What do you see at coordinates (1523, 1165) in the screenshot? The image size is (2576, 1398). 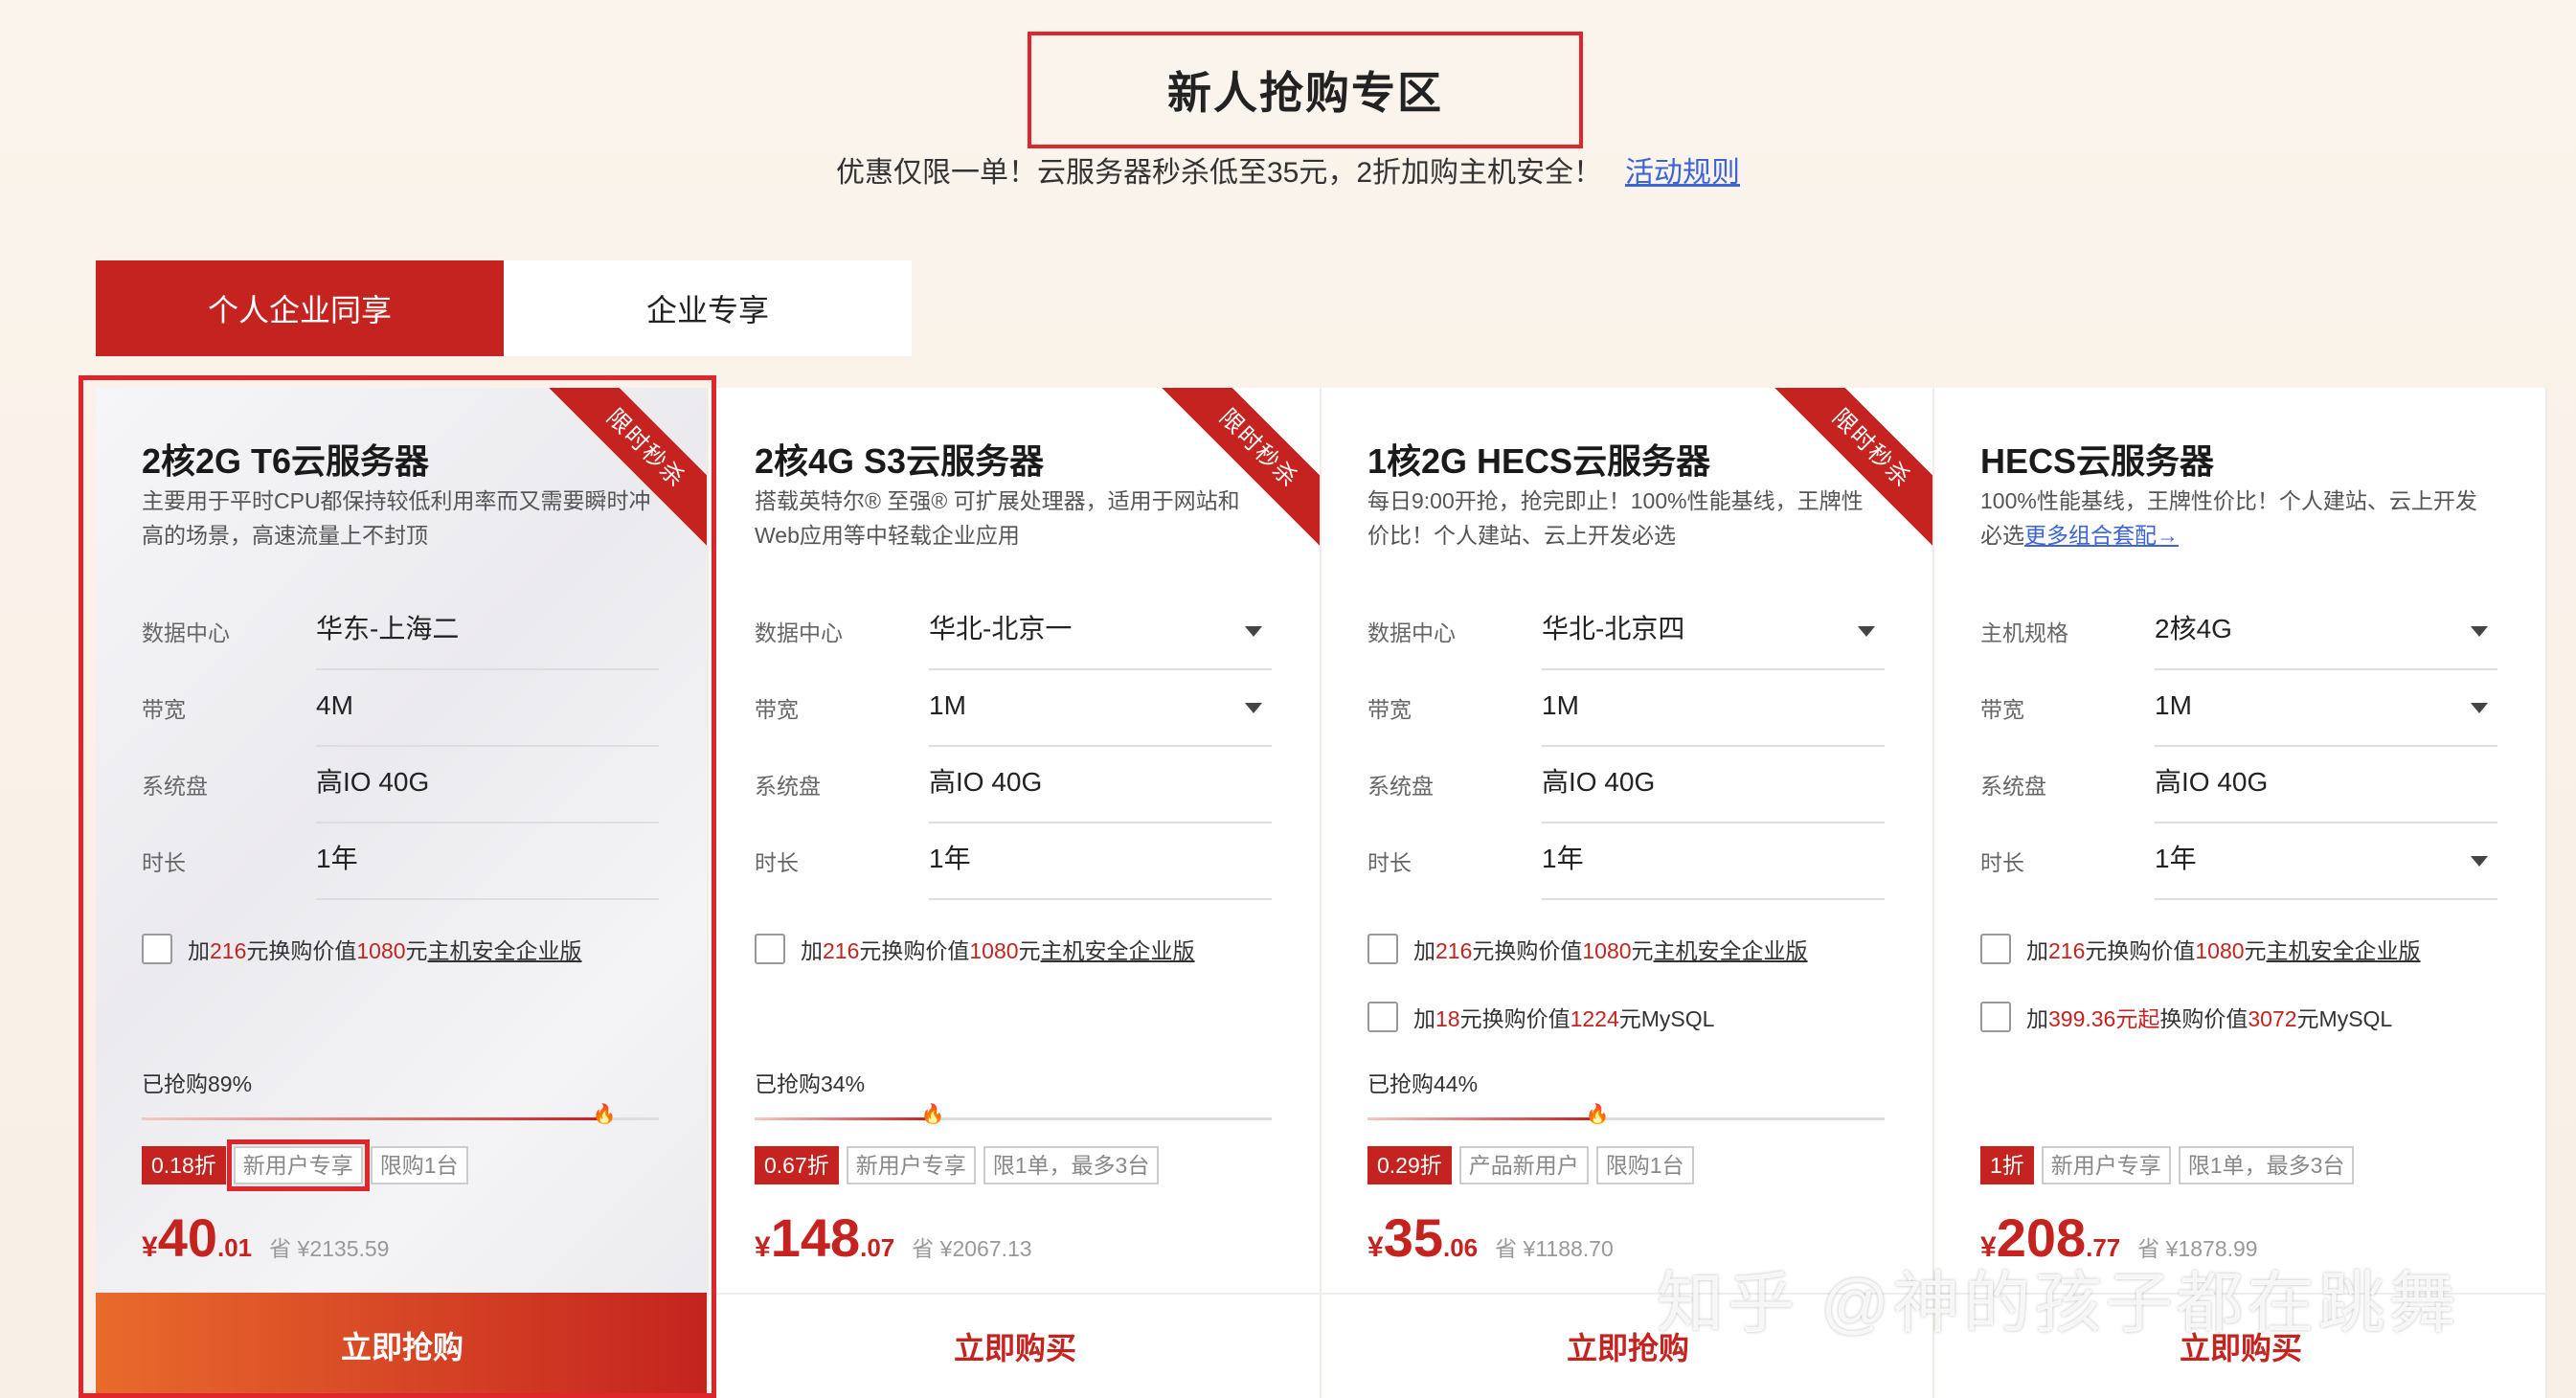 I see `new-user-tag: 产品新用户` at bounding box center [1523, 1165].